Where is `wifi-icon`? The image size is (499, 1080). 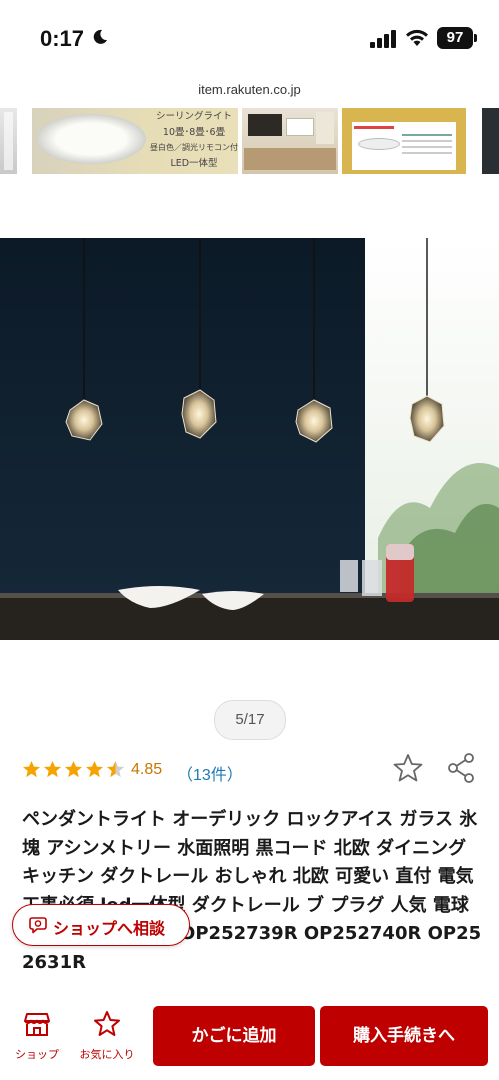
wifi-icon is located at coordinates (417, 37).